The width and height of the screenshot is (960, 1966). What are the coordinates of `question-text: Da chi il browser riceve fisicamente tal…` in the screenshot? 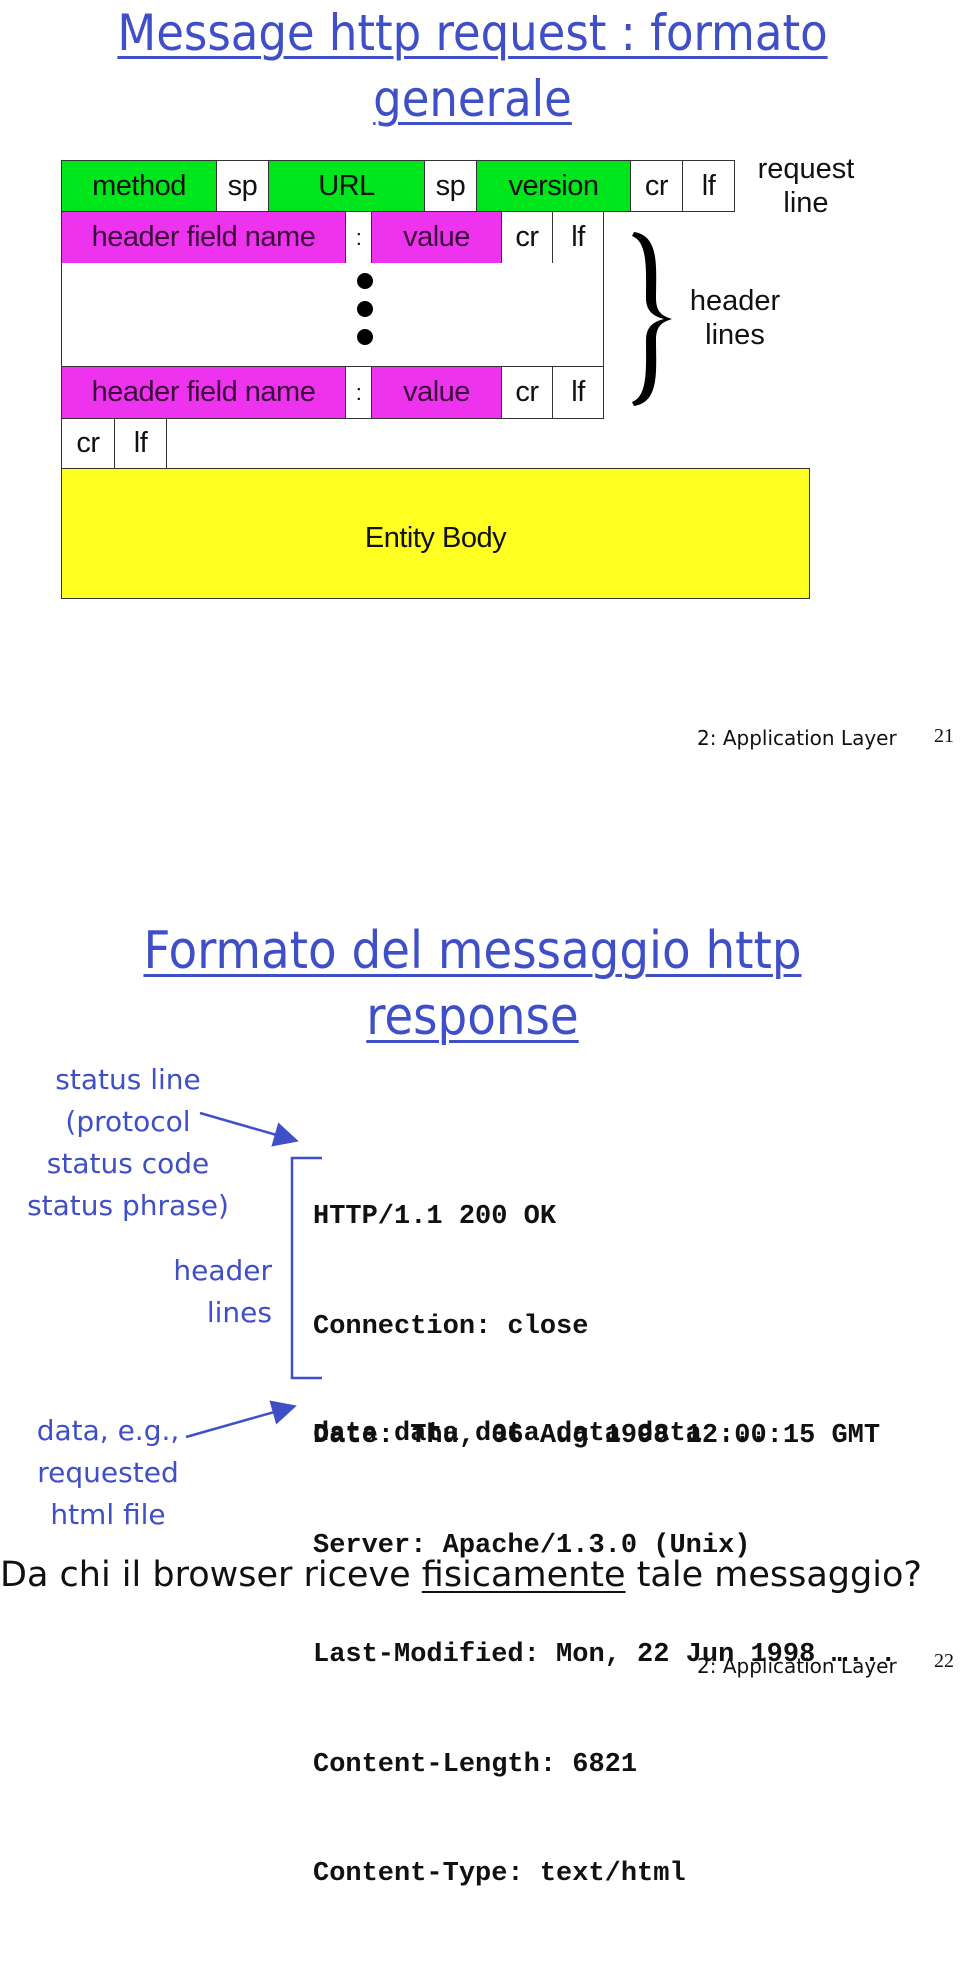 It's located at (461, 1575).